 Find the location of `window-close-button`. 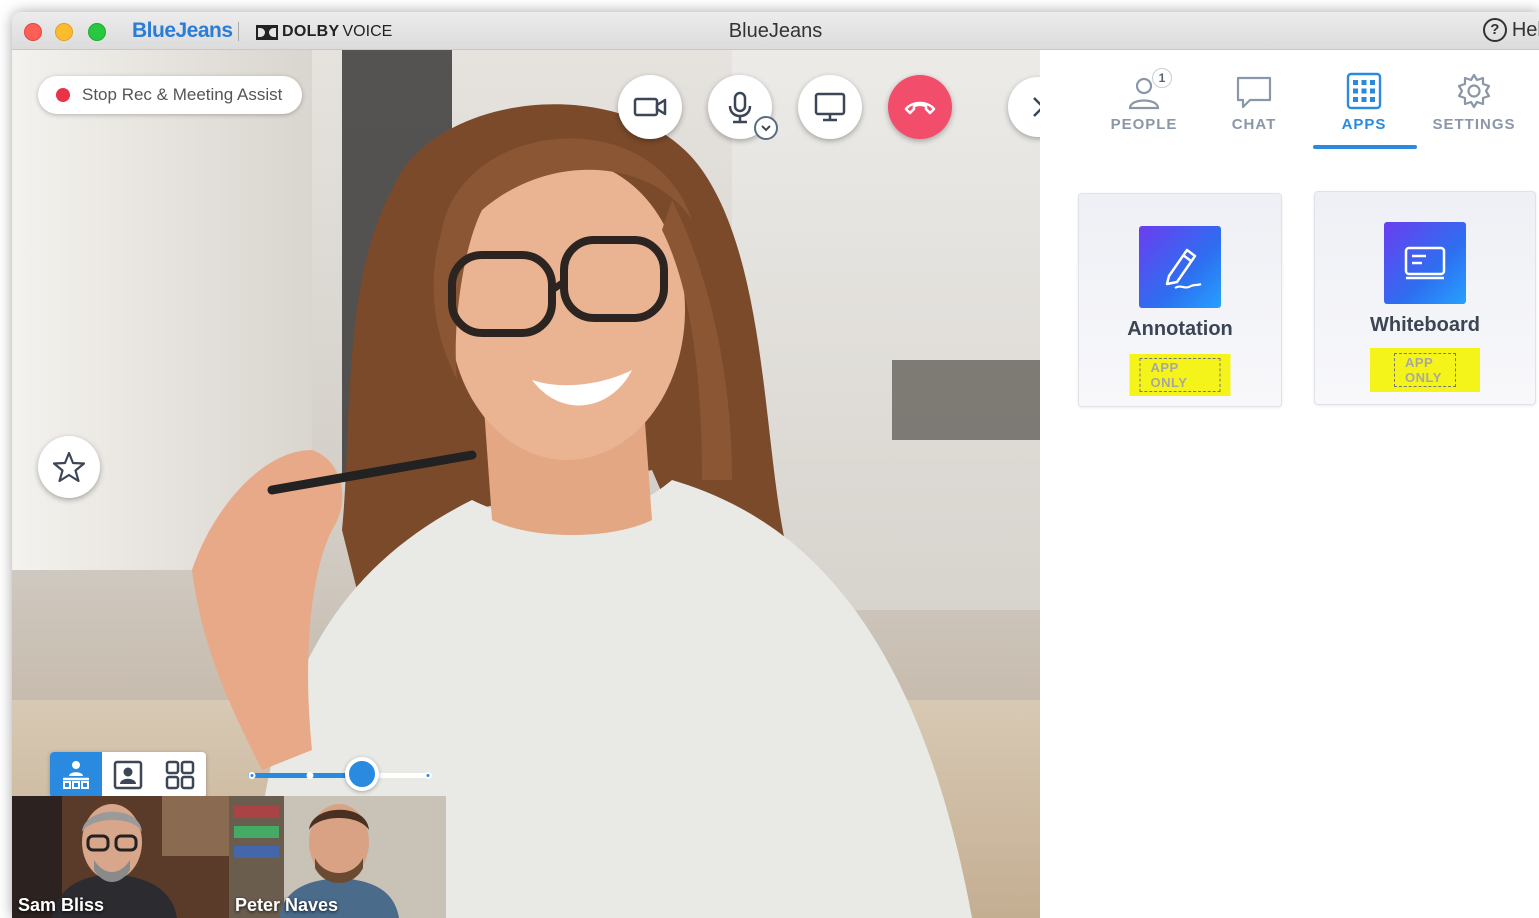

window-close-button is located at coordinates (33, 32).